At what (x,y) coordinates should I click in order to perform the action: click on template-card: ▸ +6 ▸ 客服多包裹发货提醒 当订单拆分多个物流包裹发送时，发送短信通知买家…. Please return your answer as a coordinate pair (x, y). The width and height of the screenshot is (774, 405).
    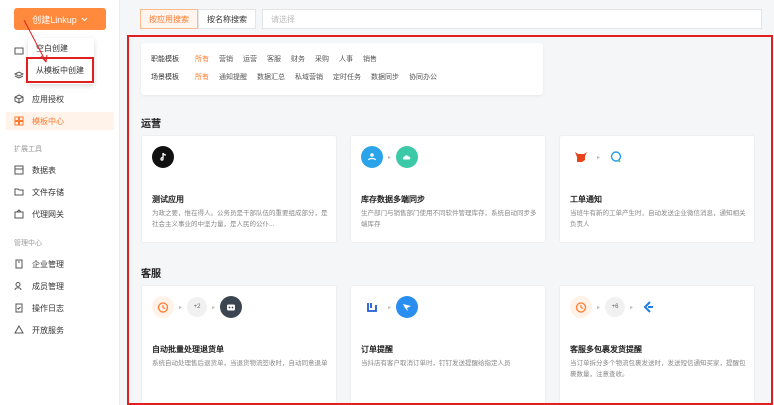
    Looking at the image, I should click on (657, 344).